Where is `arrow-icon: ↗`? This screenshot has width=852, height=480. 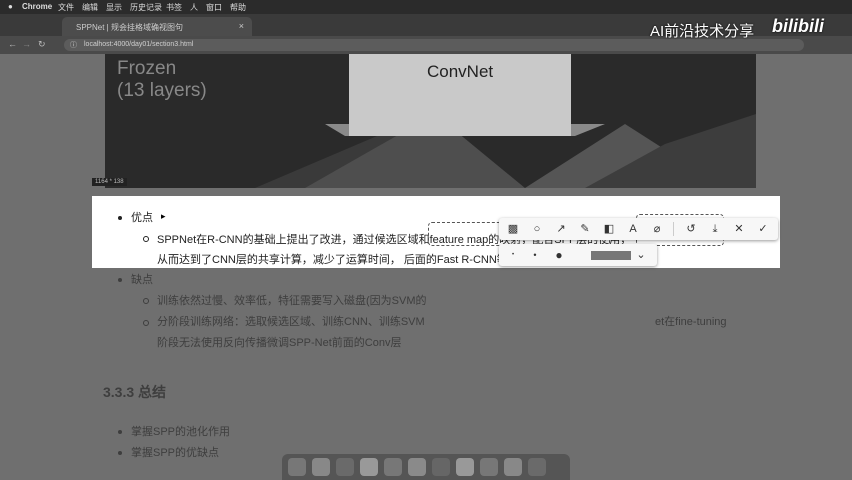
arrow-icon: ↗ is located at coordinates (561, 229).